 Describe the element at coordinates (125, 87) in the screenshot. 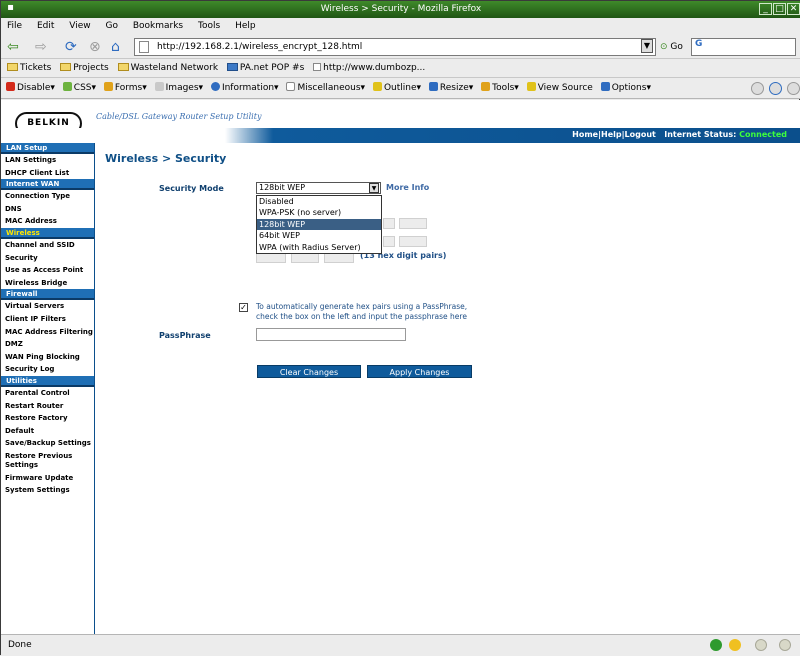

I see `dev-forms: Forms▾` at that location.